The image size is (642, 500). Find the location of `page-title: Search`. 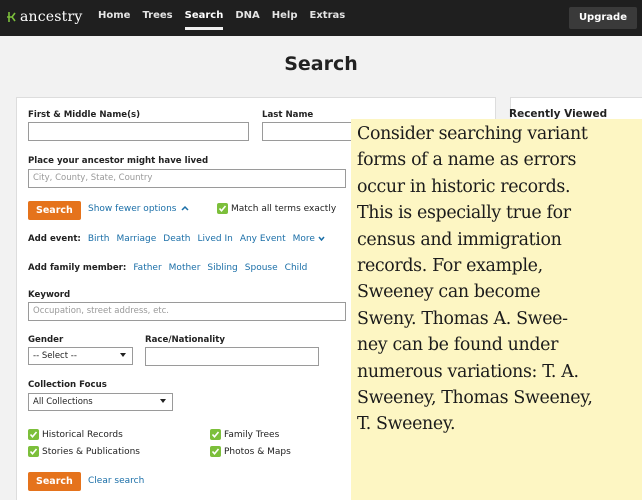

page-title: Search is located at coordinates (321, 64).